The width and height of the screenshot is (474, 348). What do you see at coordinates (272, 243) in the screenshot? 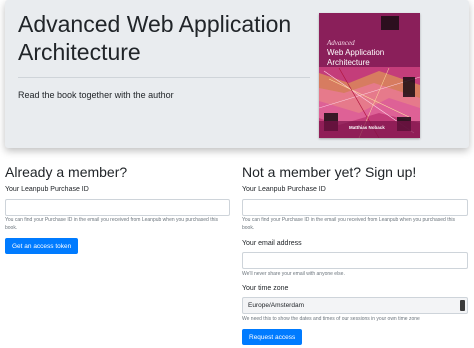
I see `email-label: Your email address` at bounding box center [272, 243].